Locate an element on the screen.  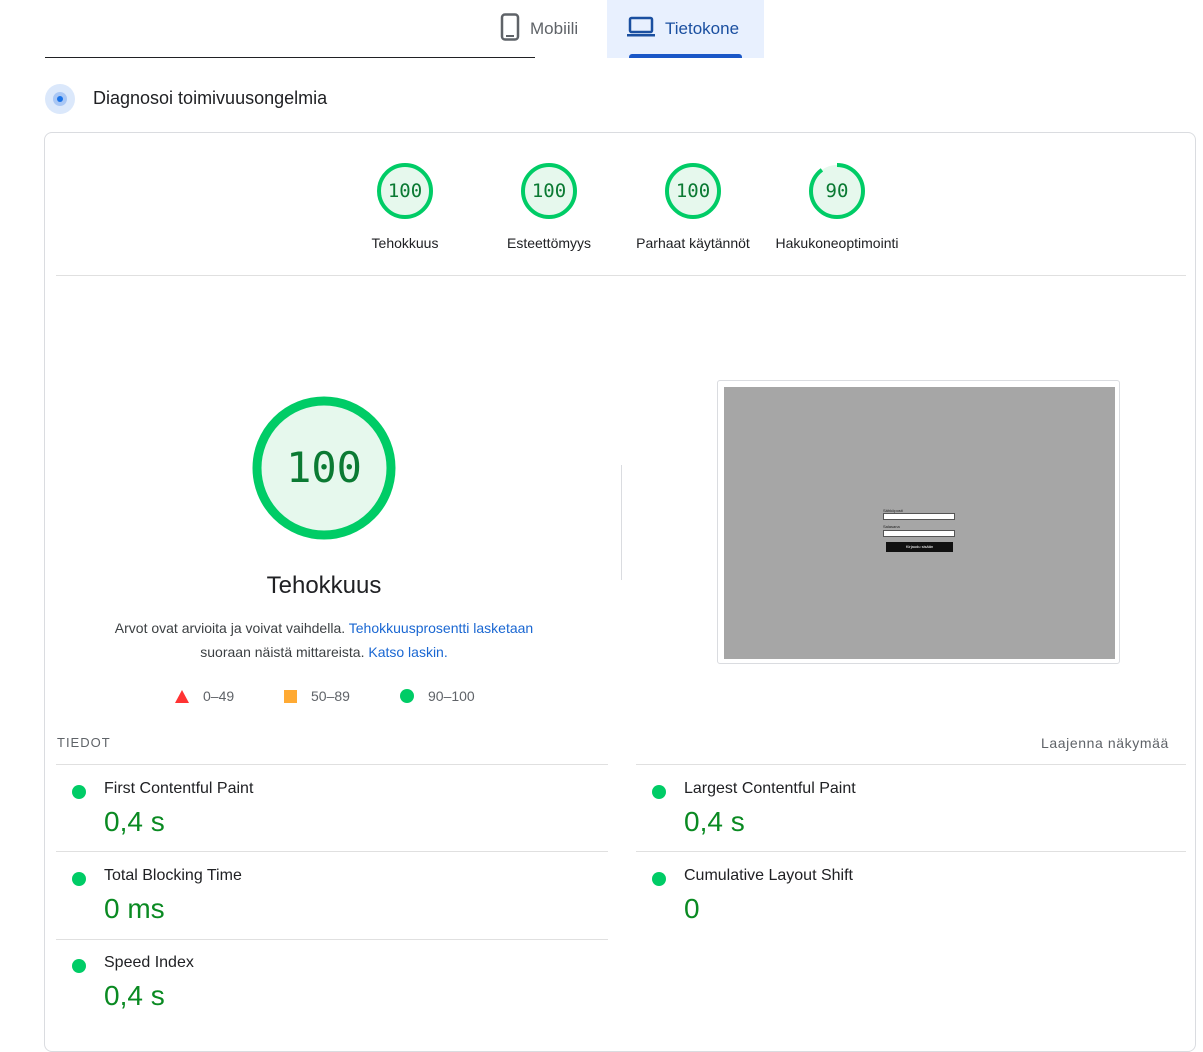
section-title: Diagnosoi toimivuusongelmia is located at coordinates (210, 98).